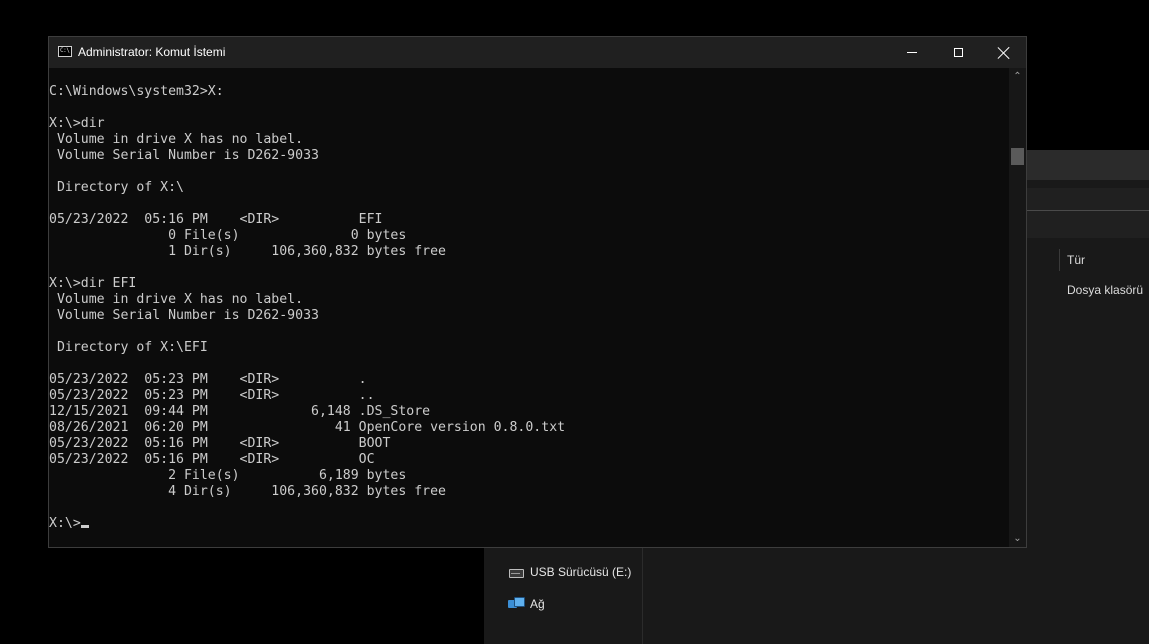 This screenshot has width=1149, height=644. Describe the element at coordinates (1059, 260) in the screenshot. I see `column-separator` at that location.